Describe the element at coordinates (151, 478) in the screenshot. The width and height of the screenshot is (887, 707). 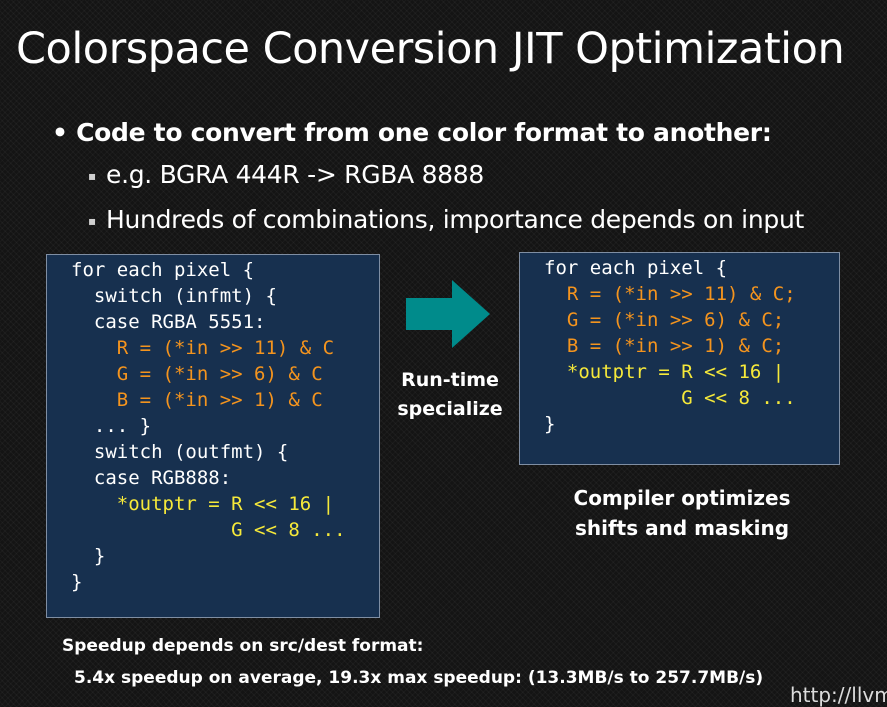
I see `code-line: case RGB888:` at that location.